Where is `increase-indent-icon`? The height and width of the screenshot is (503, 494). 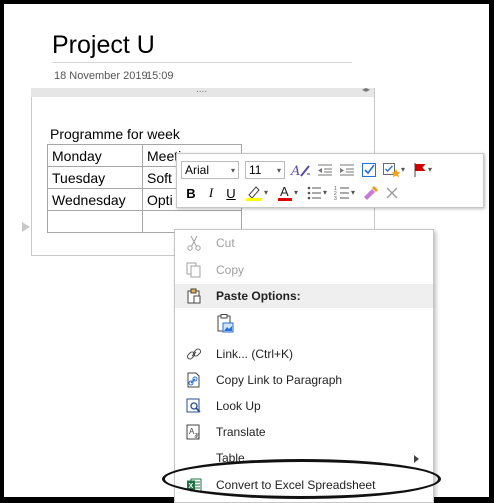
increase-indent-icon is located at coordinates (347, 170).